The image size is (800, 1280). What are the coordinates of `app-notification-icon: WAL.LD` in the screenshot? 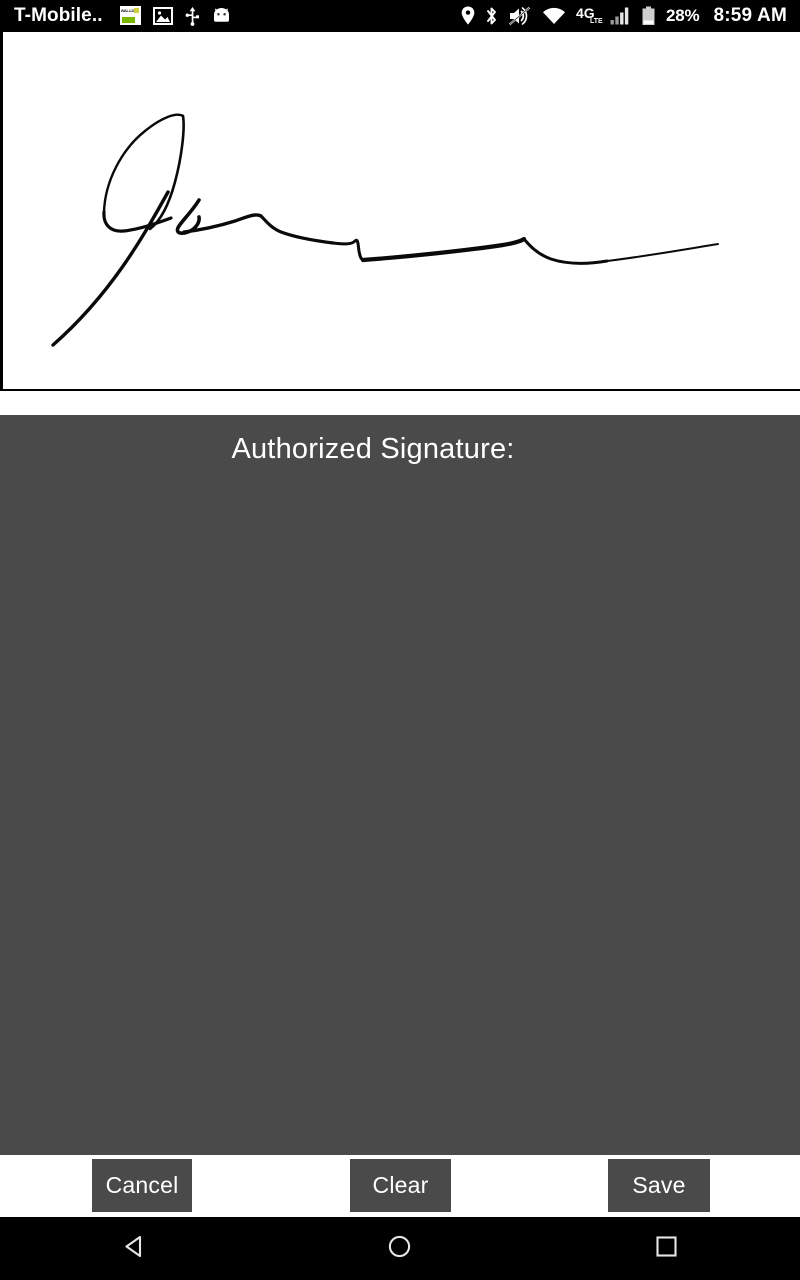 It's located at (130, 15).